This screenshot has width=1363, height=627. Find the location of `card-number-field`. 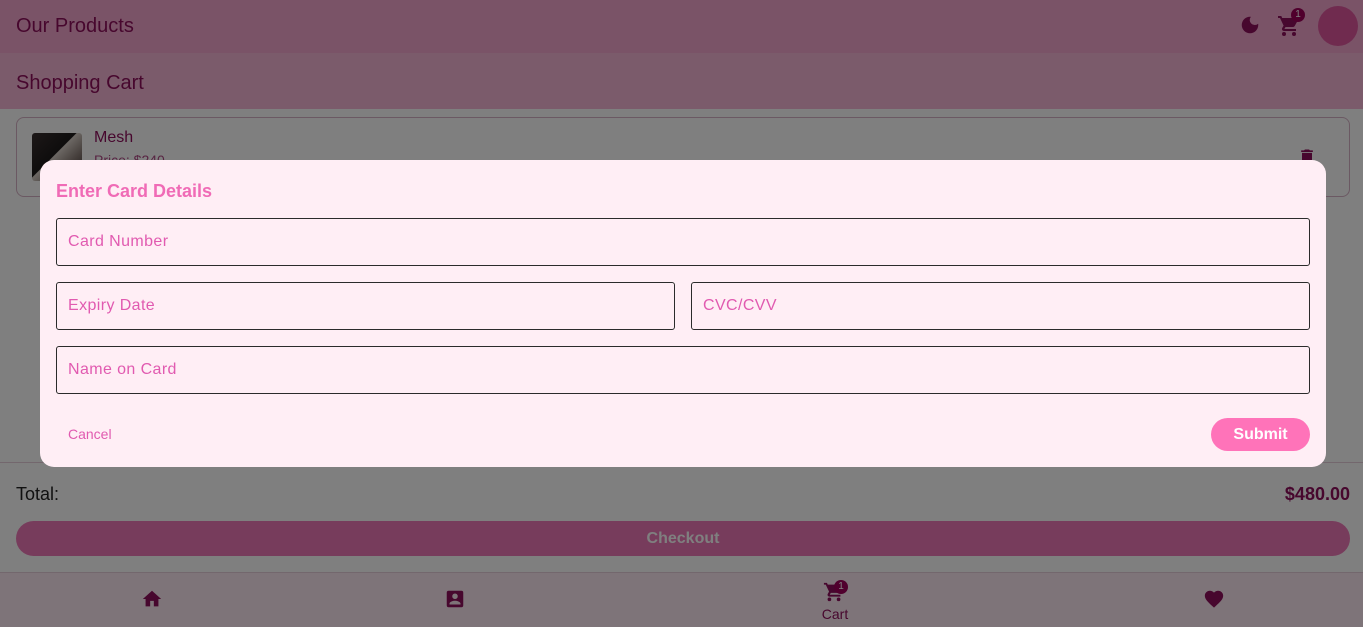

card-number-field is located at coordinates (683, 242).